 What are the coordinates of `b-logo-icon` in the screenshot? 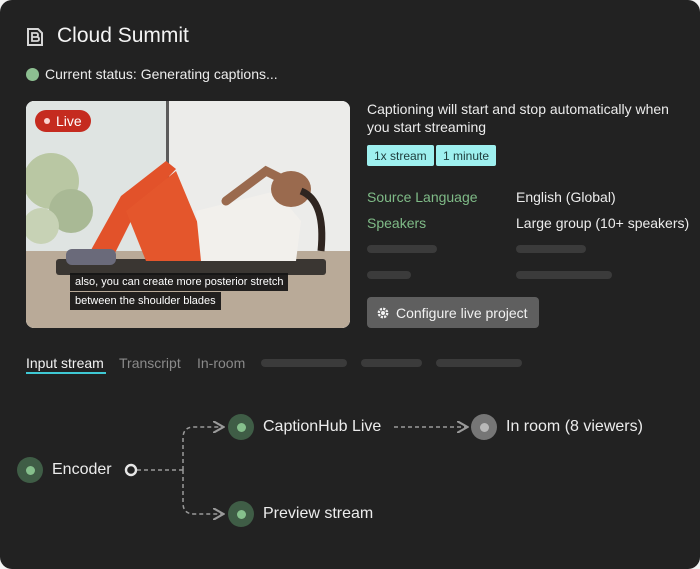 It's located at (35, 37).